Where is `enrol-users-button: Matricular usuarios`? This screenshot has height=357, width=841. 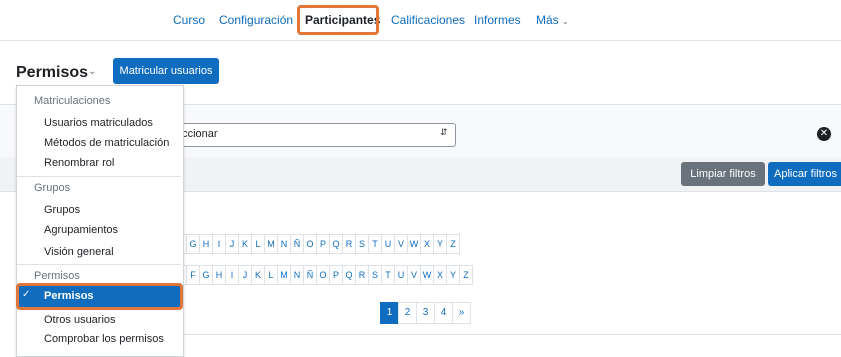
enrol-users-button: Matricular usuarios is located at coordinates (166, 71).